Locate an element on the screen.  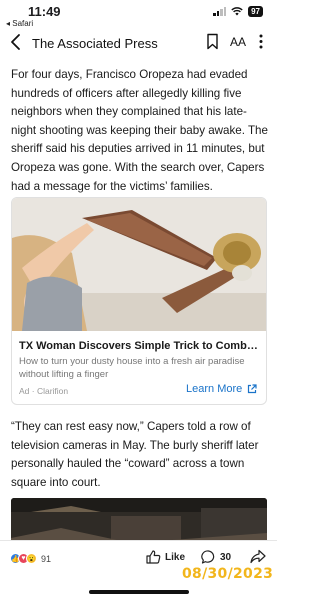
navigation-bar: The Associated Press AA is located at coordinates (138, 43).